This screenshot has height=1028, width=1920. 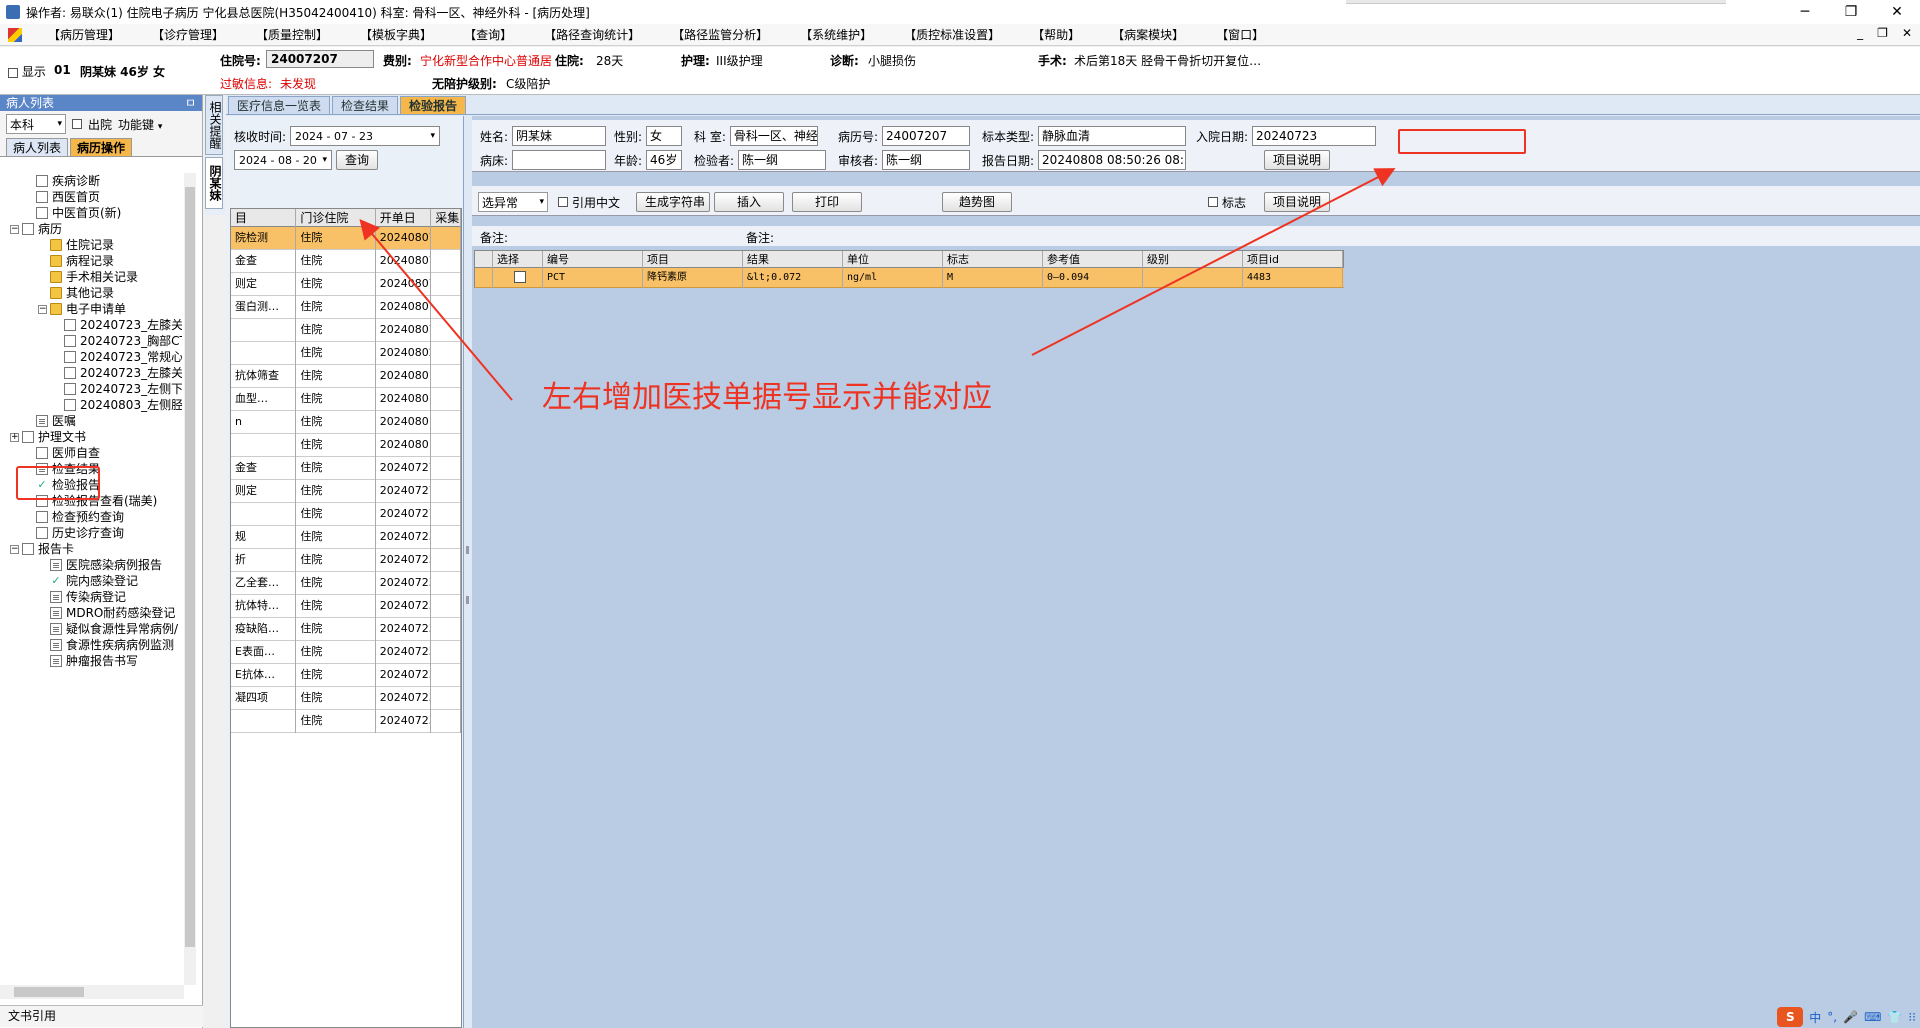 What do you see at coordinates (96, 517) in the screenshot?
I see `tree-item: 检查预约查询` at bounding box center [96, 517].